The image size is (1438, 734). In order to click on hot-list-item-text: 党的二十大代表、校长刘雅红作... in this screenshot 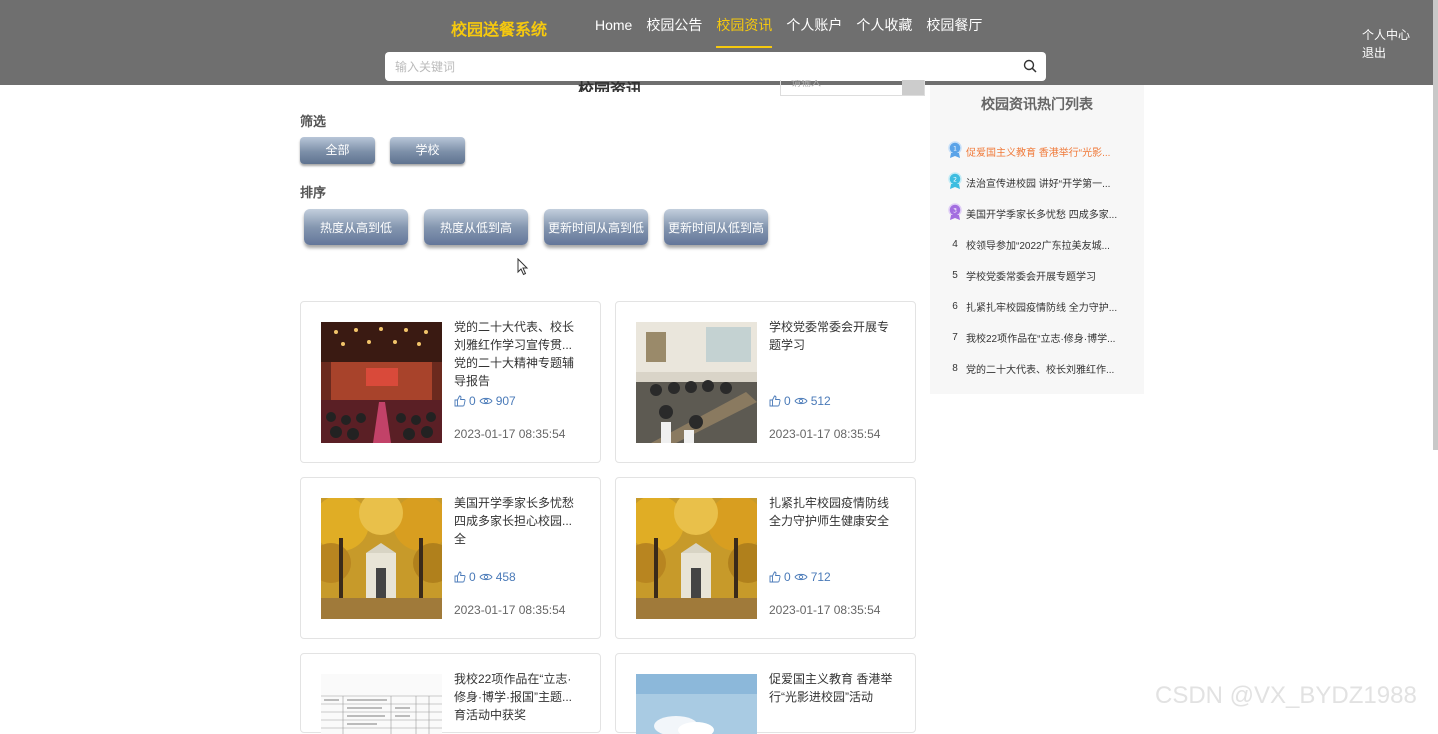, I will do `click(1048, 368)`.